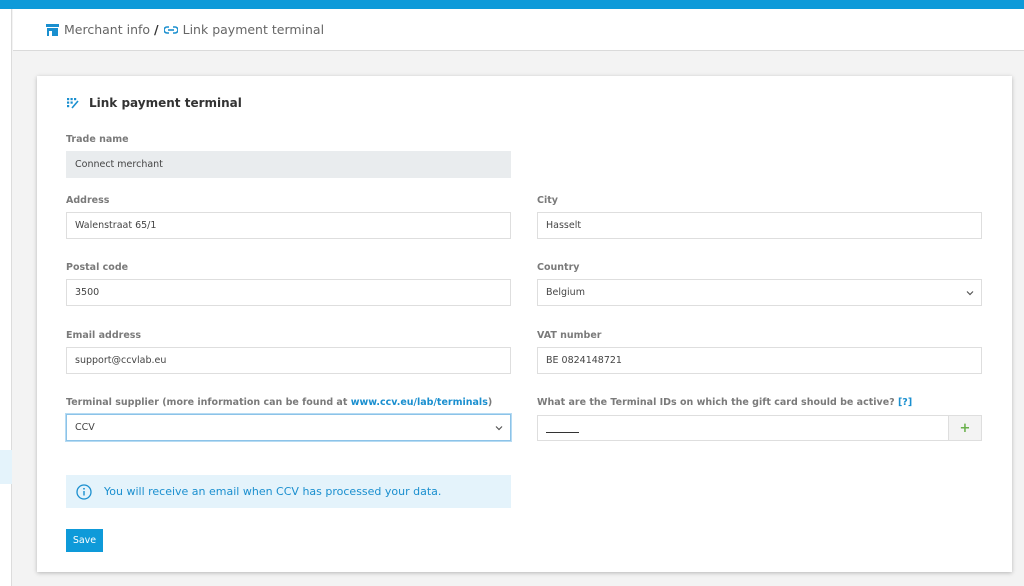 Image resolution: width=1024 pixels, height=586 pixels. Describe the element at coordinates (584, 360) in the screenshot. I see `vat-value: BE 0824148721` at that location.